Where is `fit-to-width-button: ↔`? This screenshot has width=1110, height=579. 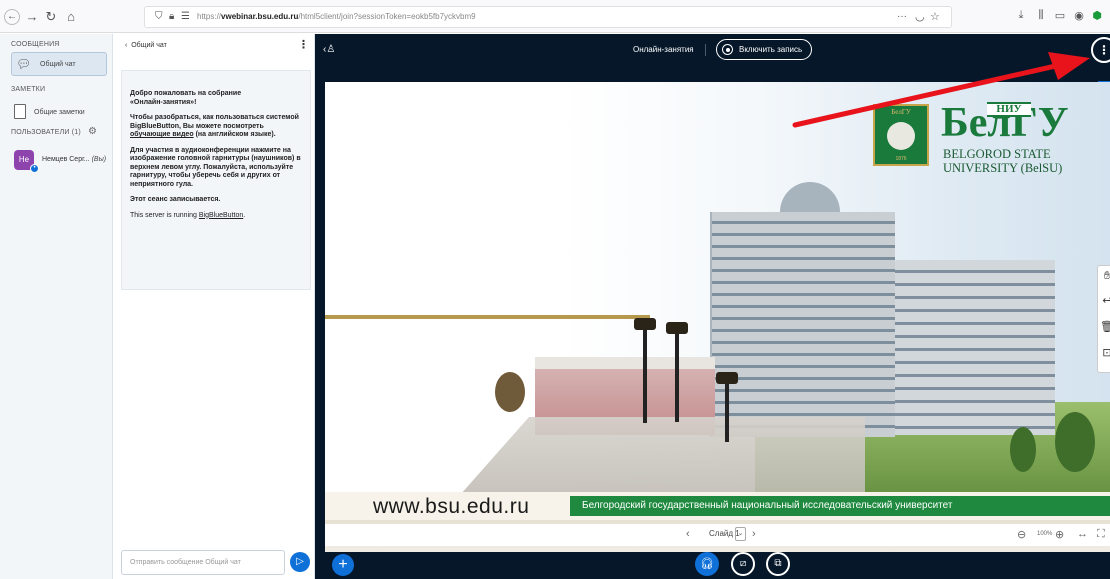
fit-to-width-button: ↔ is located at coordinates (1082, 534).